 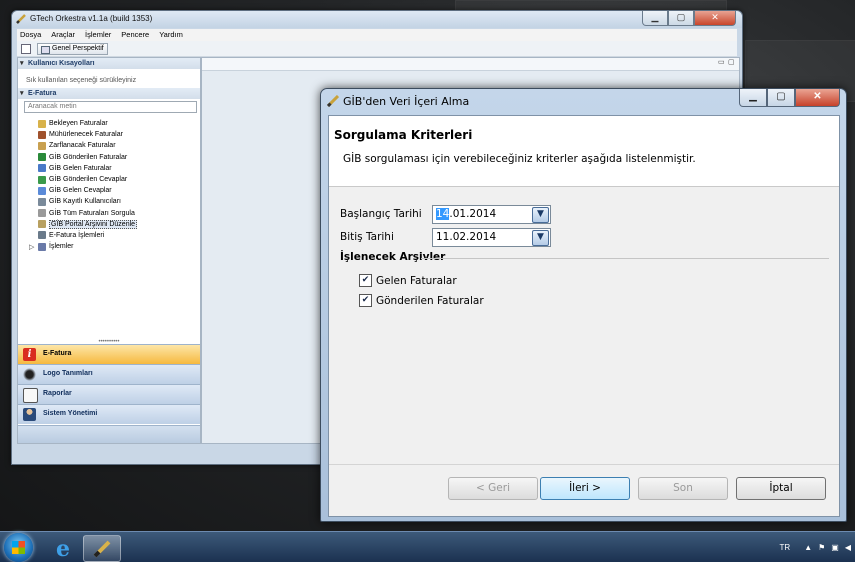 I want to click on shortcuts-hint: Sık kullanılan seçeneği sürükleyiniz, so click(x=81, y=80).